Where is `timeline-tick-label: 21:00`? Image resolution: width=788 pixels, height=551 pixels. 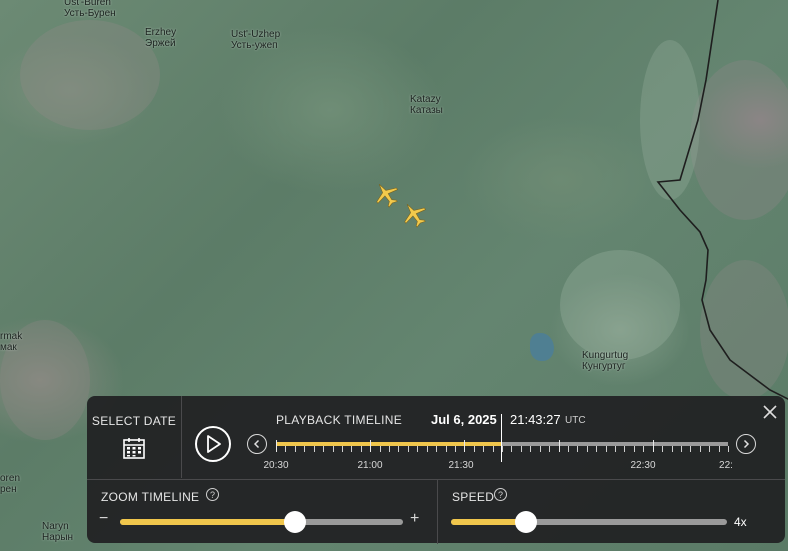
timeline-tick-label: 21:00 is located at coordinates (370, 465).